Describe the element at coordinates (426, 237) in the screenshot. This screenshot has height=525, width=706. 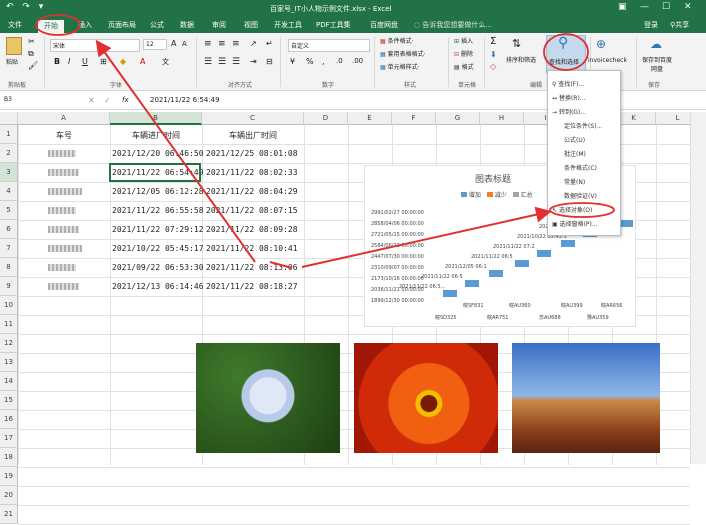
I see `annotation-arrow-to-menu` at that location.